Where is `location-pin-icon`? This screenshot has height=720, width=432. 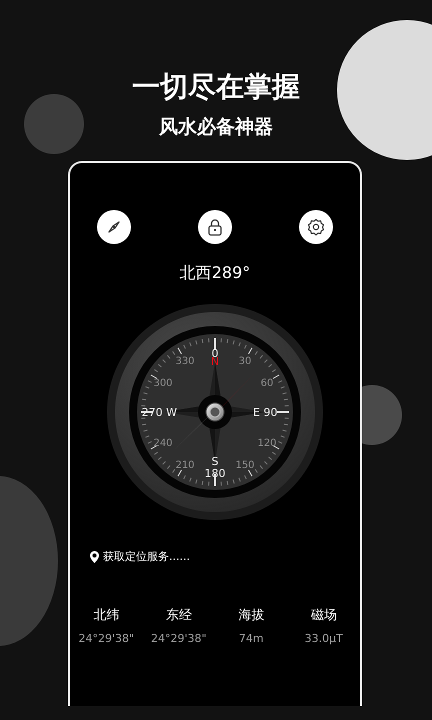 location-pin-icon is located at coordinates (94, 556).